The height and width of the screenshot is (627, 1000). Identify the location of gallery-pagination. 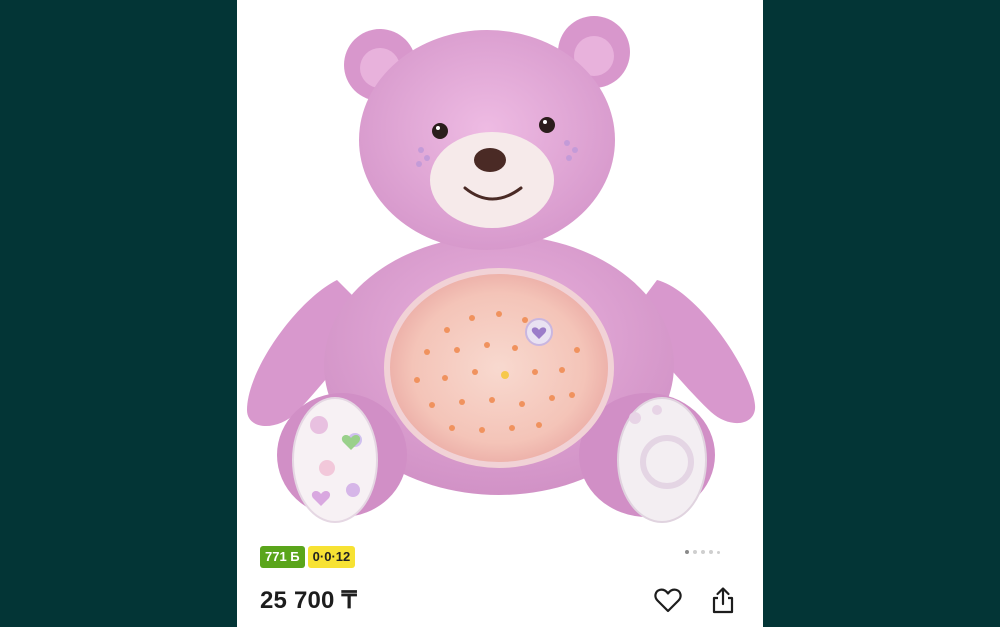
(702, 552).